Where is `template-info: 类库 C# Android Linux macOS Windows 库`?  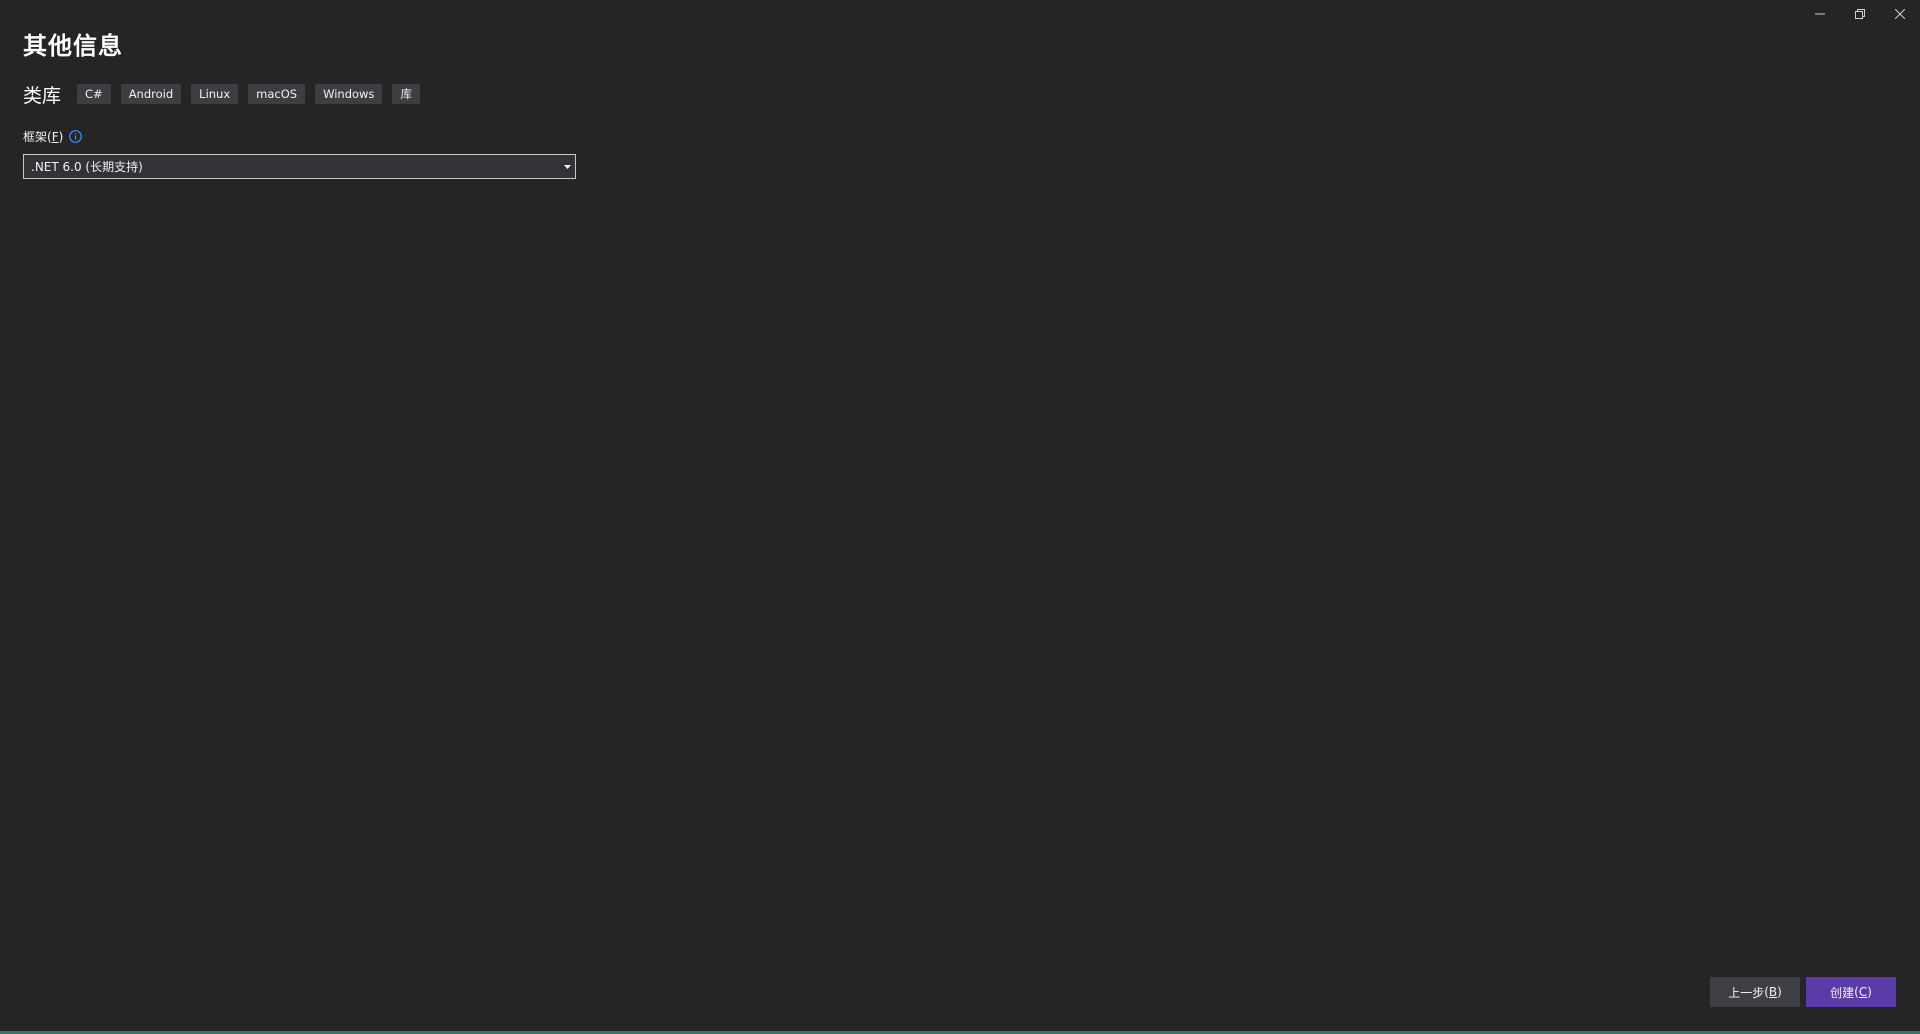 template-info: 类库 C# Android Linux macOS Windows 库 is located at coordinates (226, 94).